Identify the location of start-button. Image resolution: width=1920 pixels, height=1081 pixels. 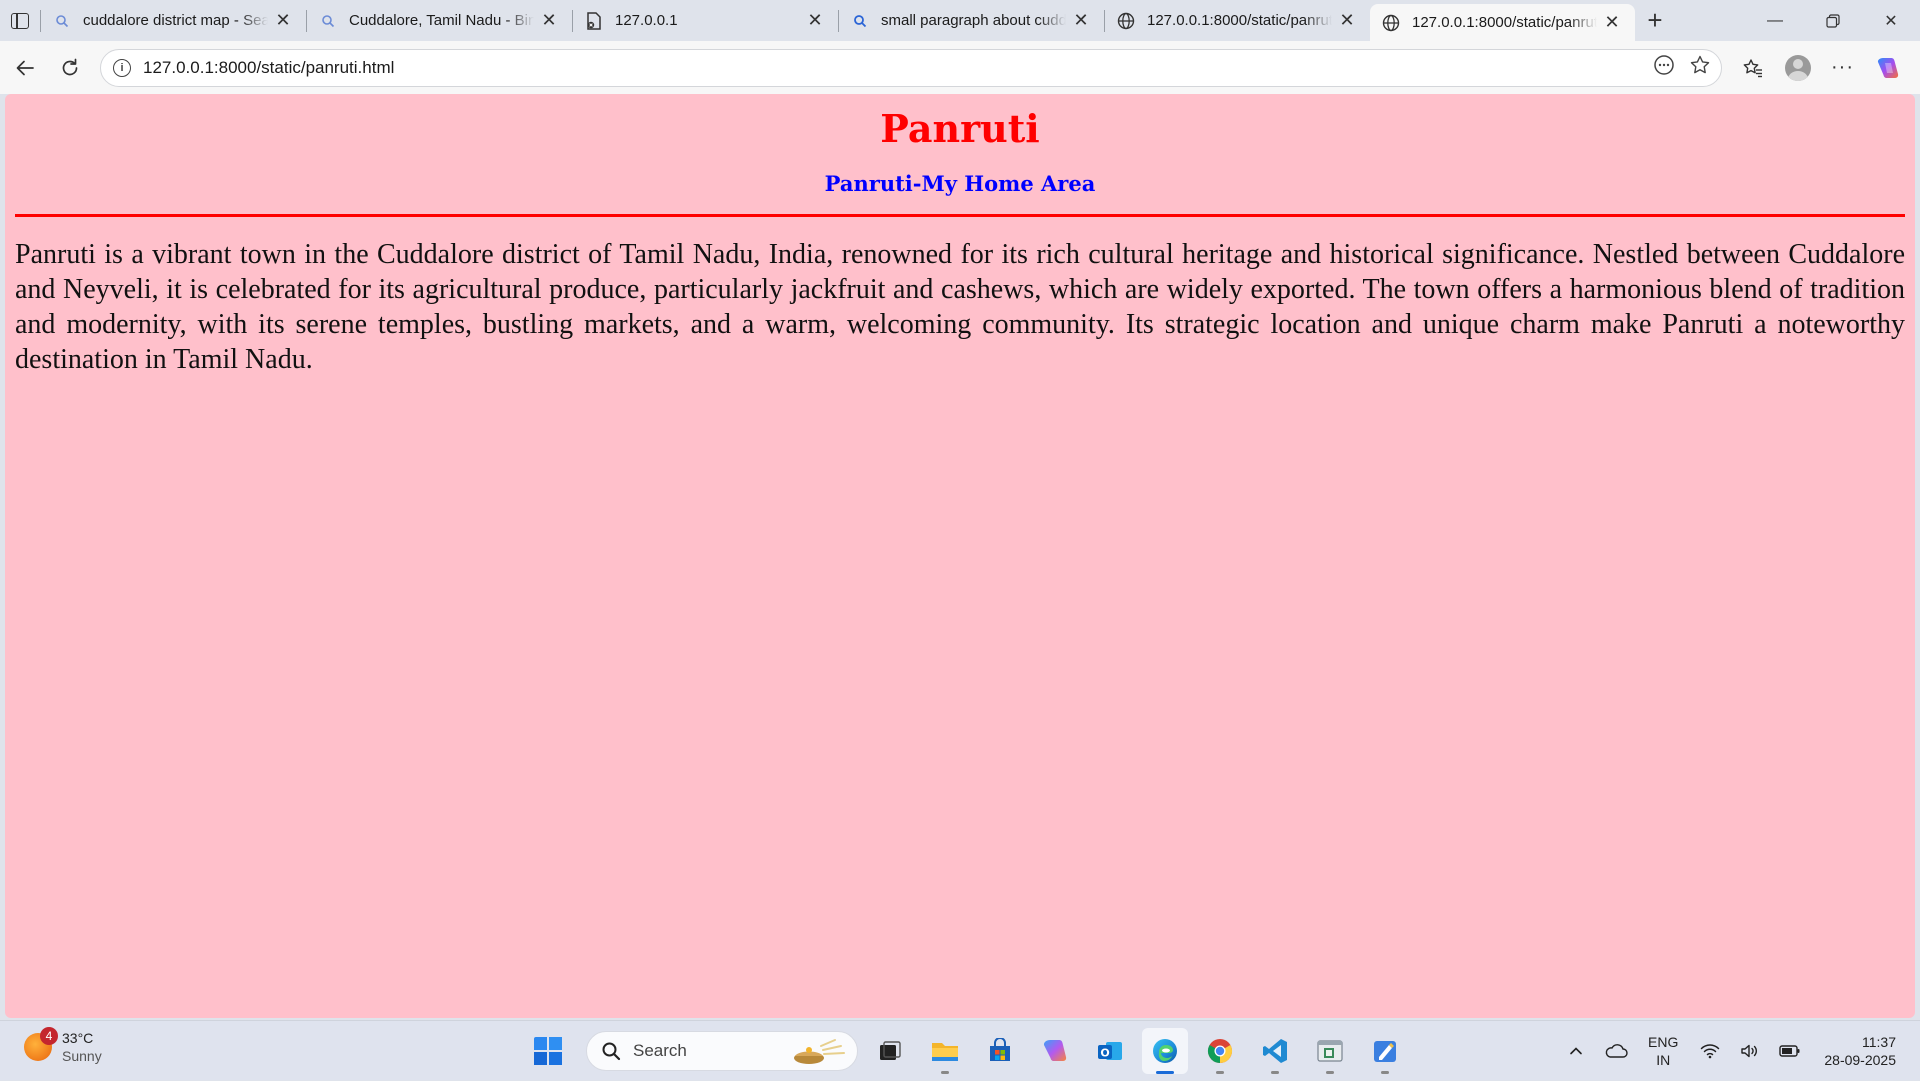
(548, 1051).